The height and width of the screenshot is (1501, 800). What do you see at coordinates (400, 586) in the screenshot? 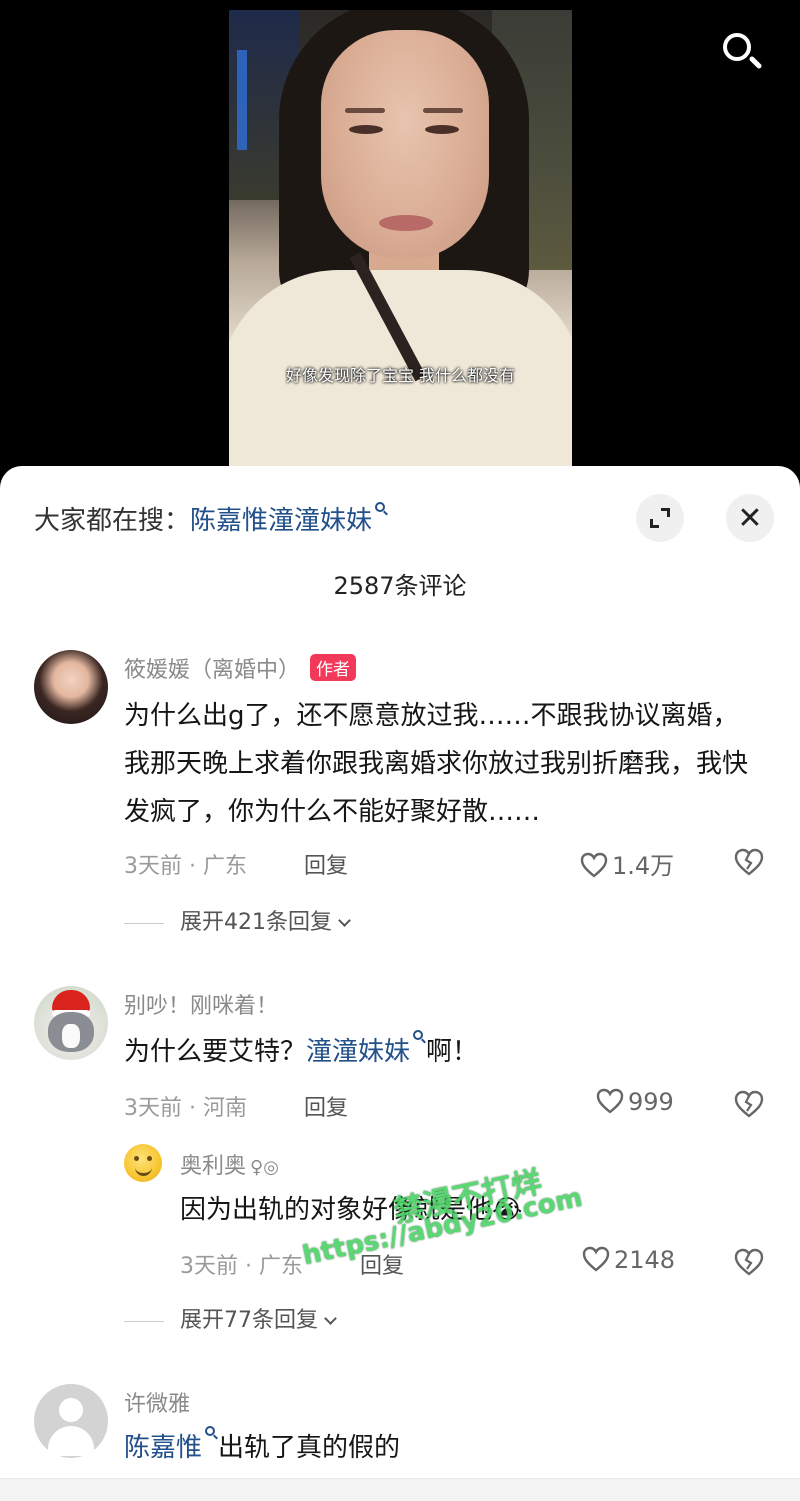
I see `comment-count-title: 2587条评论` at bounding box center [400, 586].